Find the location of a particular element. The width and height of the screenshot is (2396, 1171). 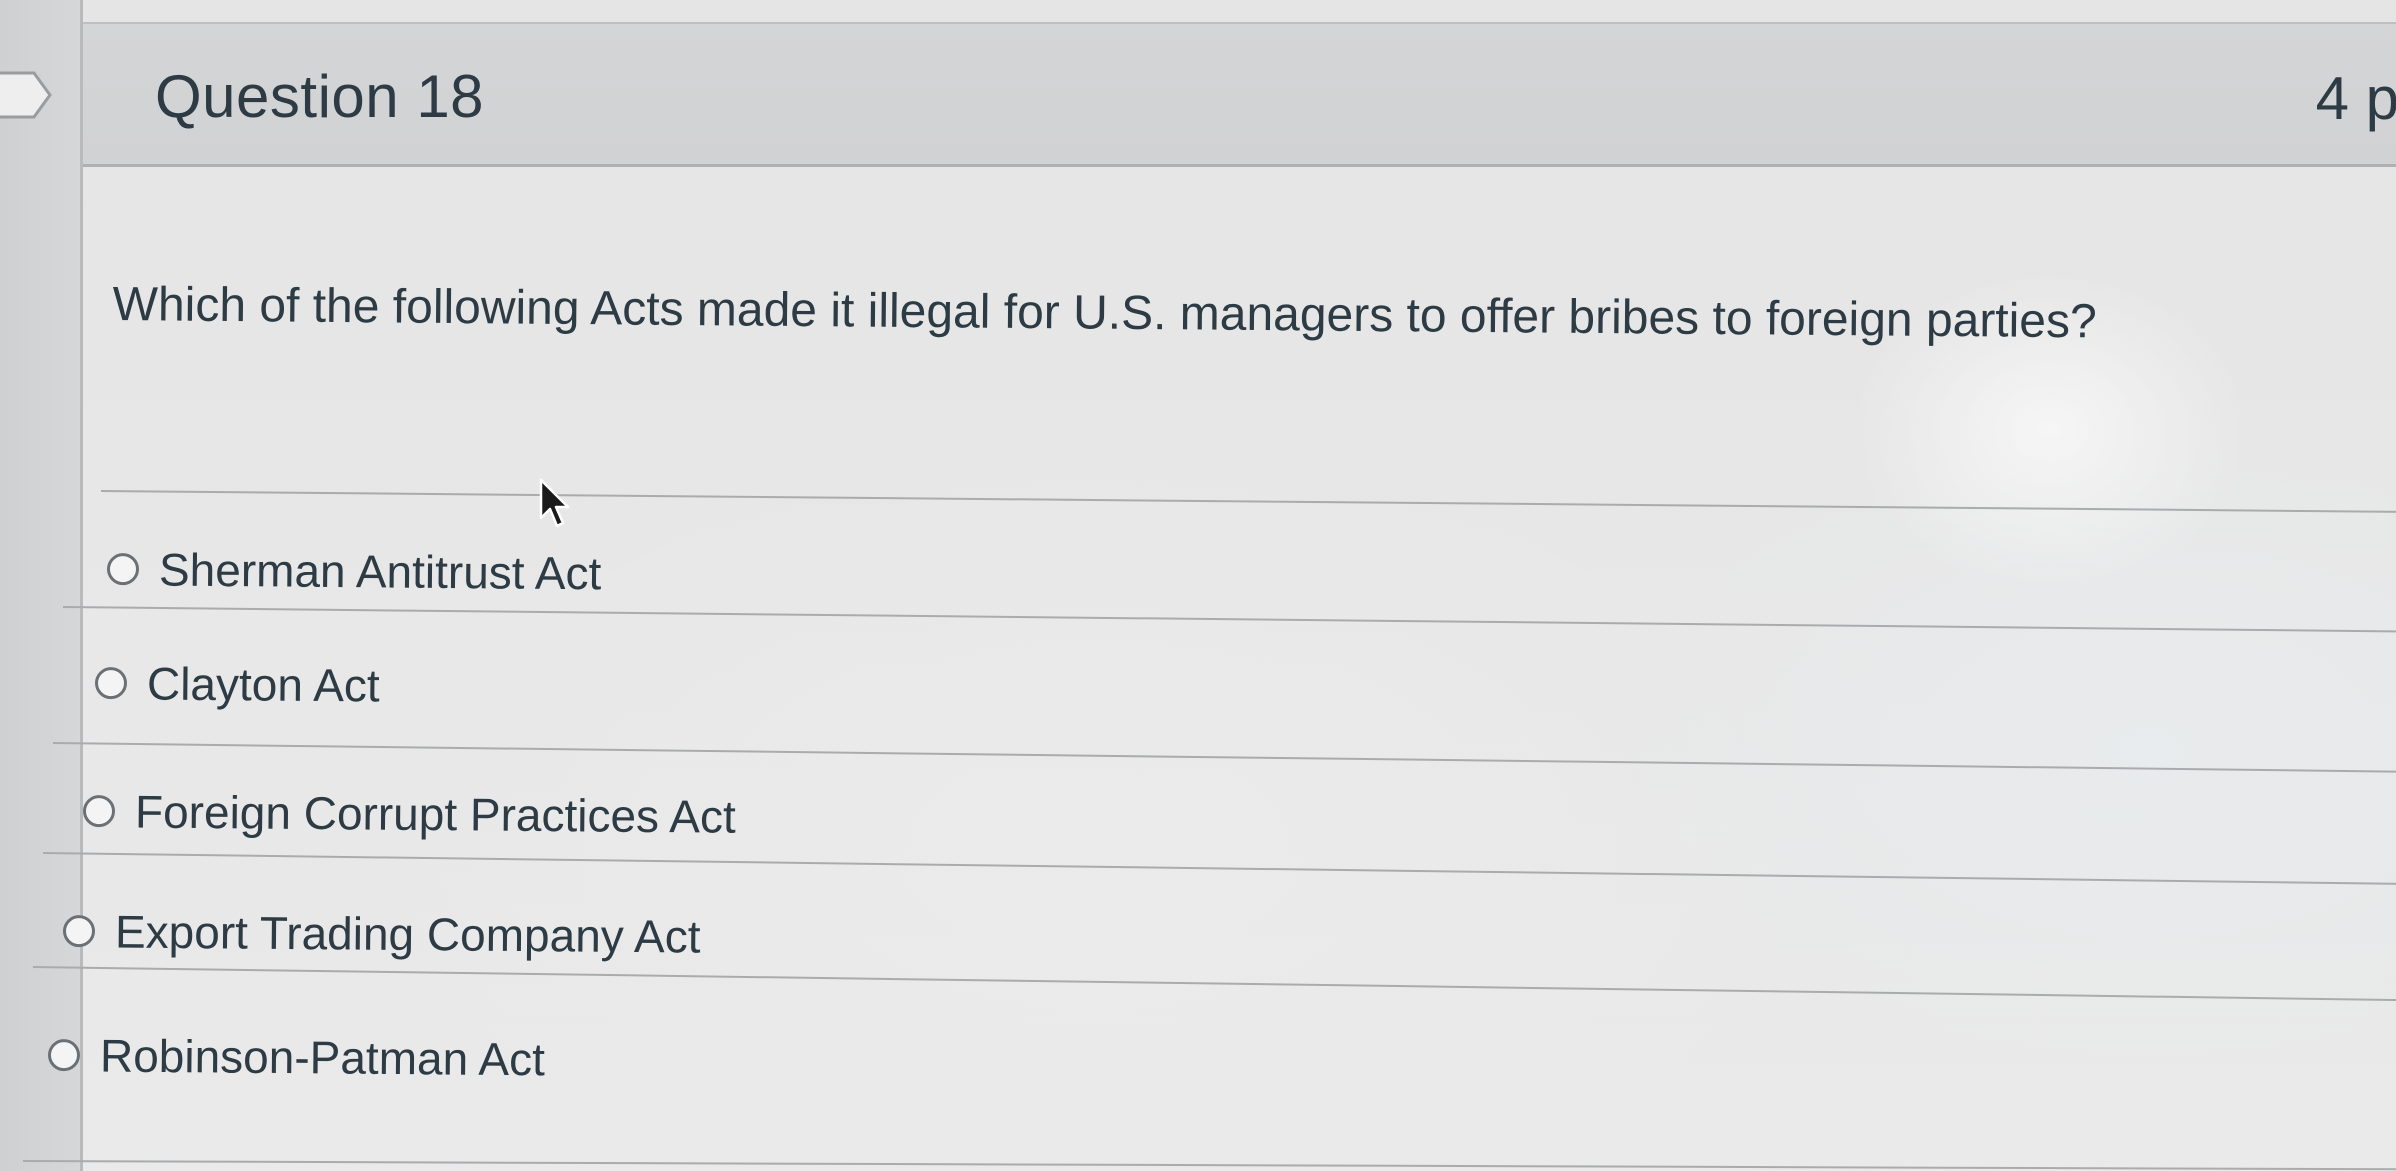

answer-option-2: Clayton Act is located at coordinates (237, 684).